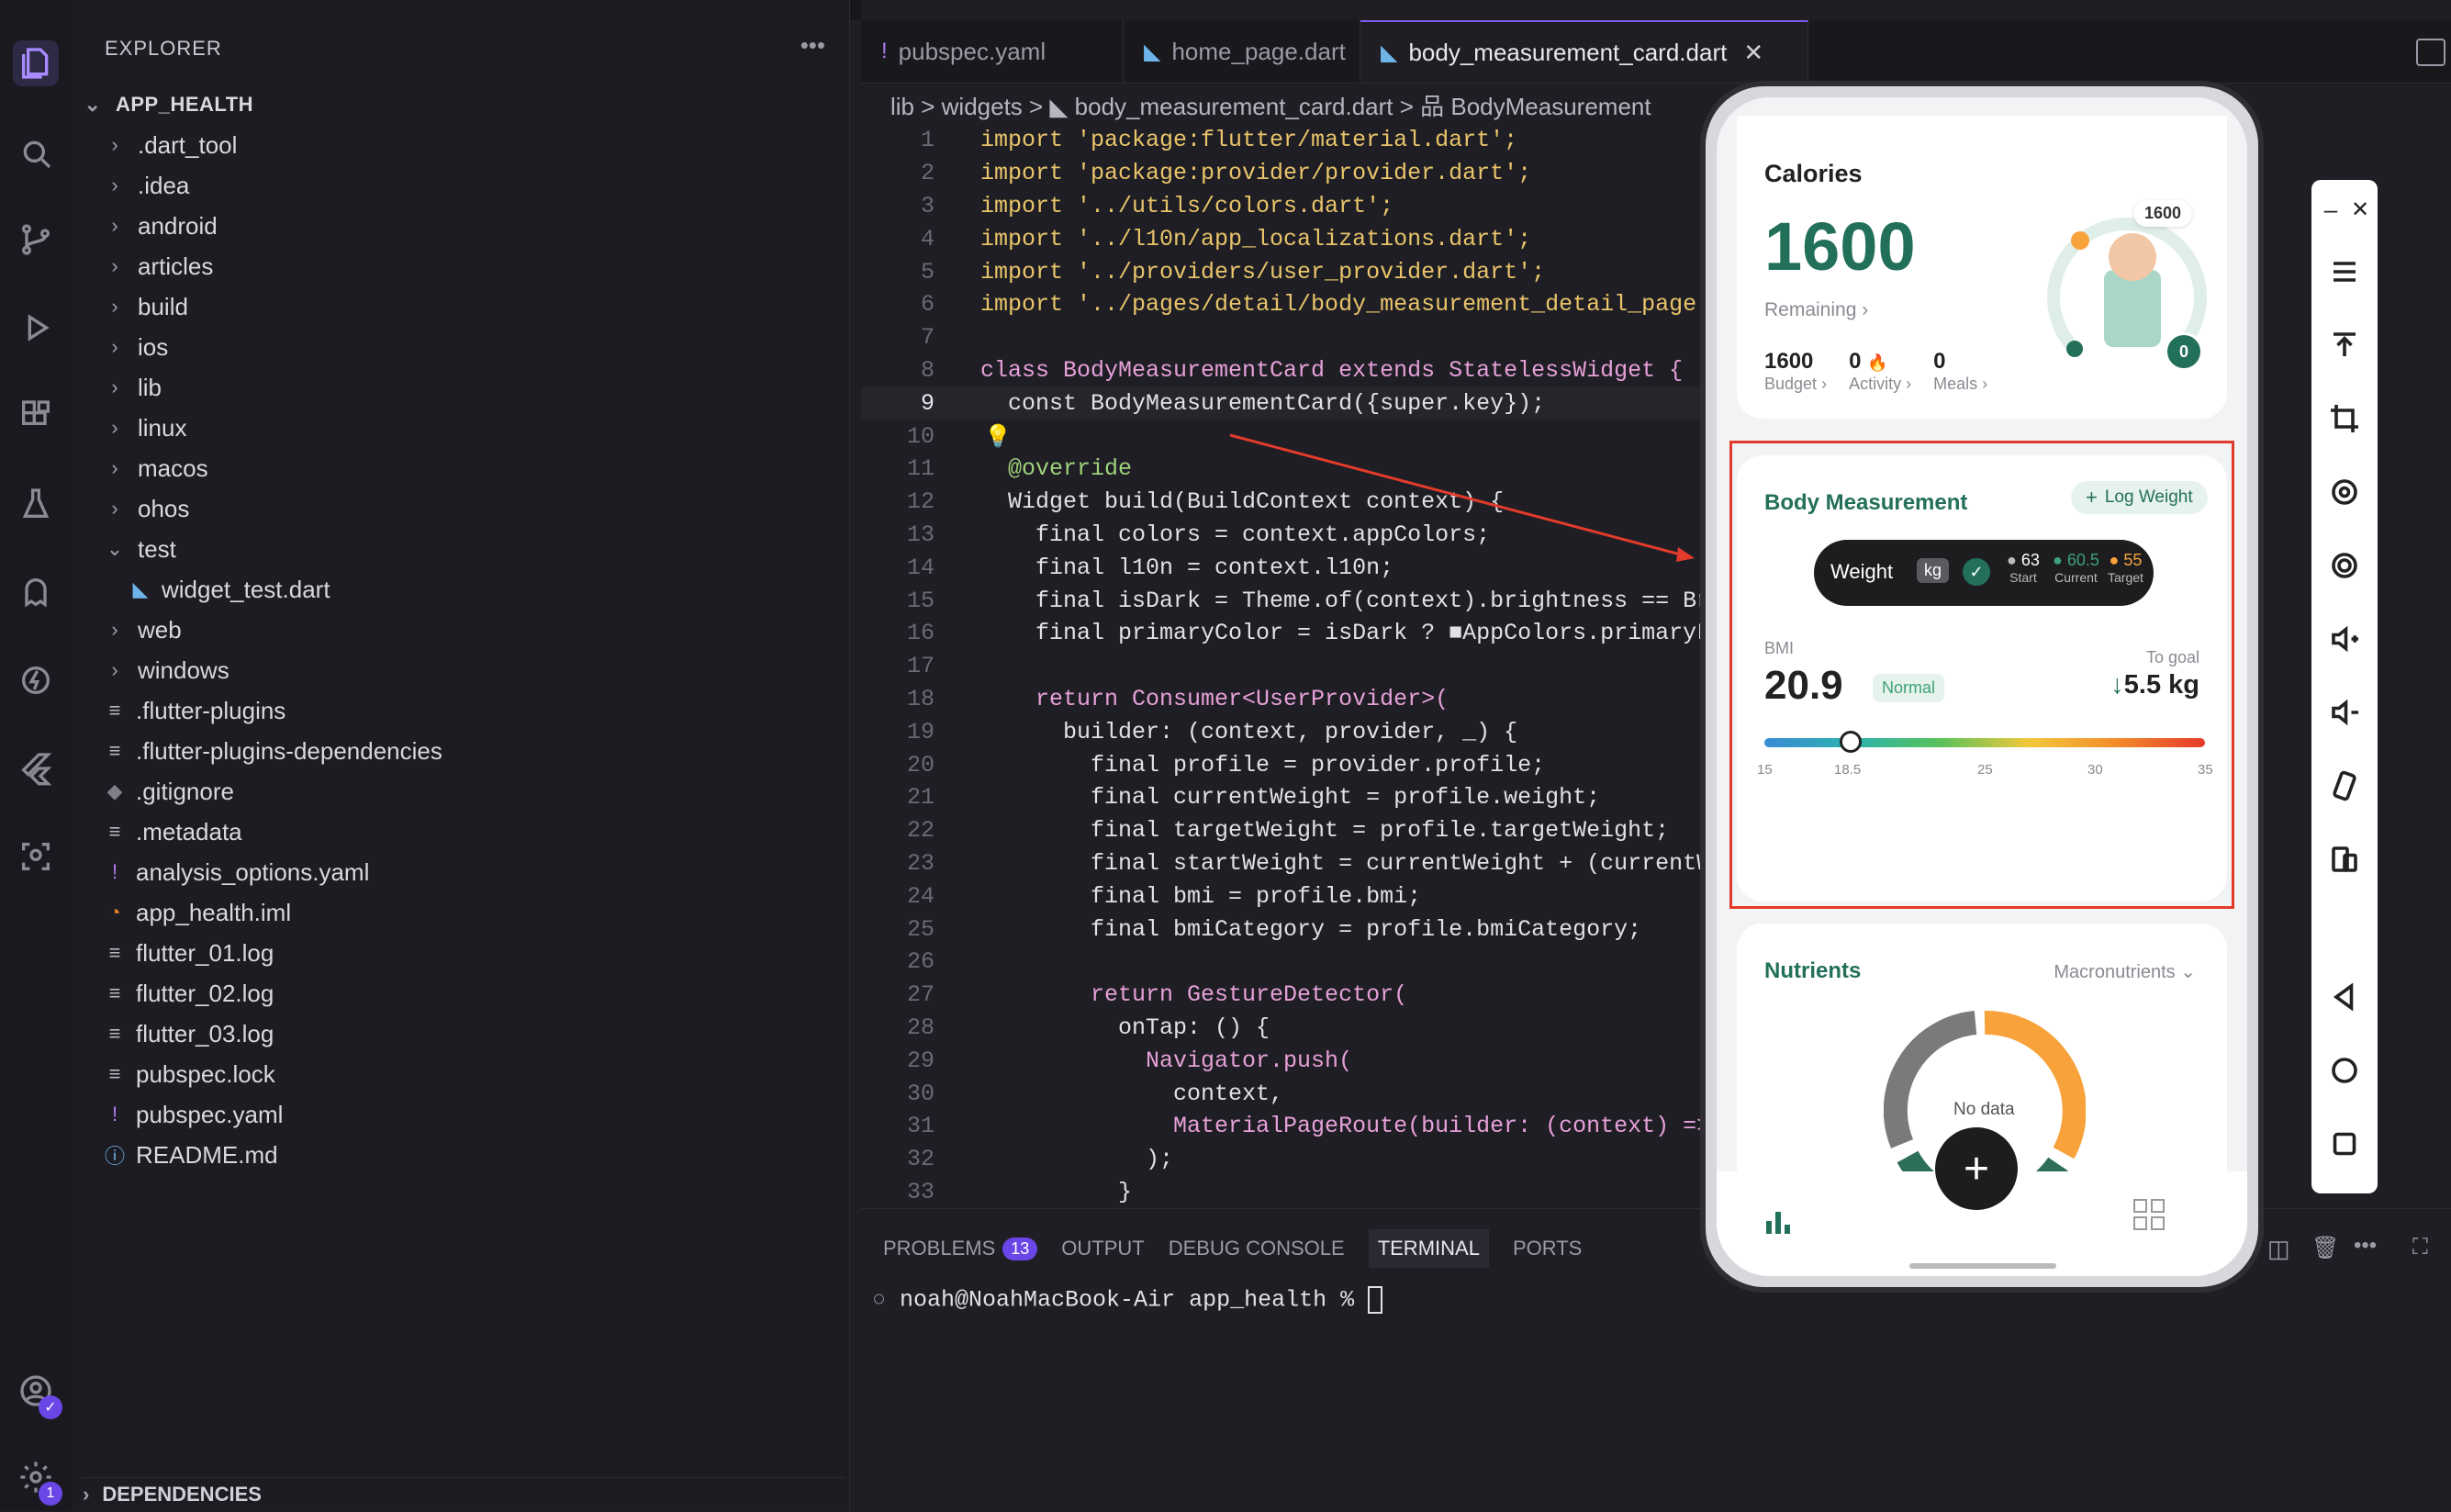 The width and height of the screenshot is (2451, 1512). What do you see at coordinates (36, 592) in the screenshot?
I see `remote-icon` at bounding box center [36, 592].